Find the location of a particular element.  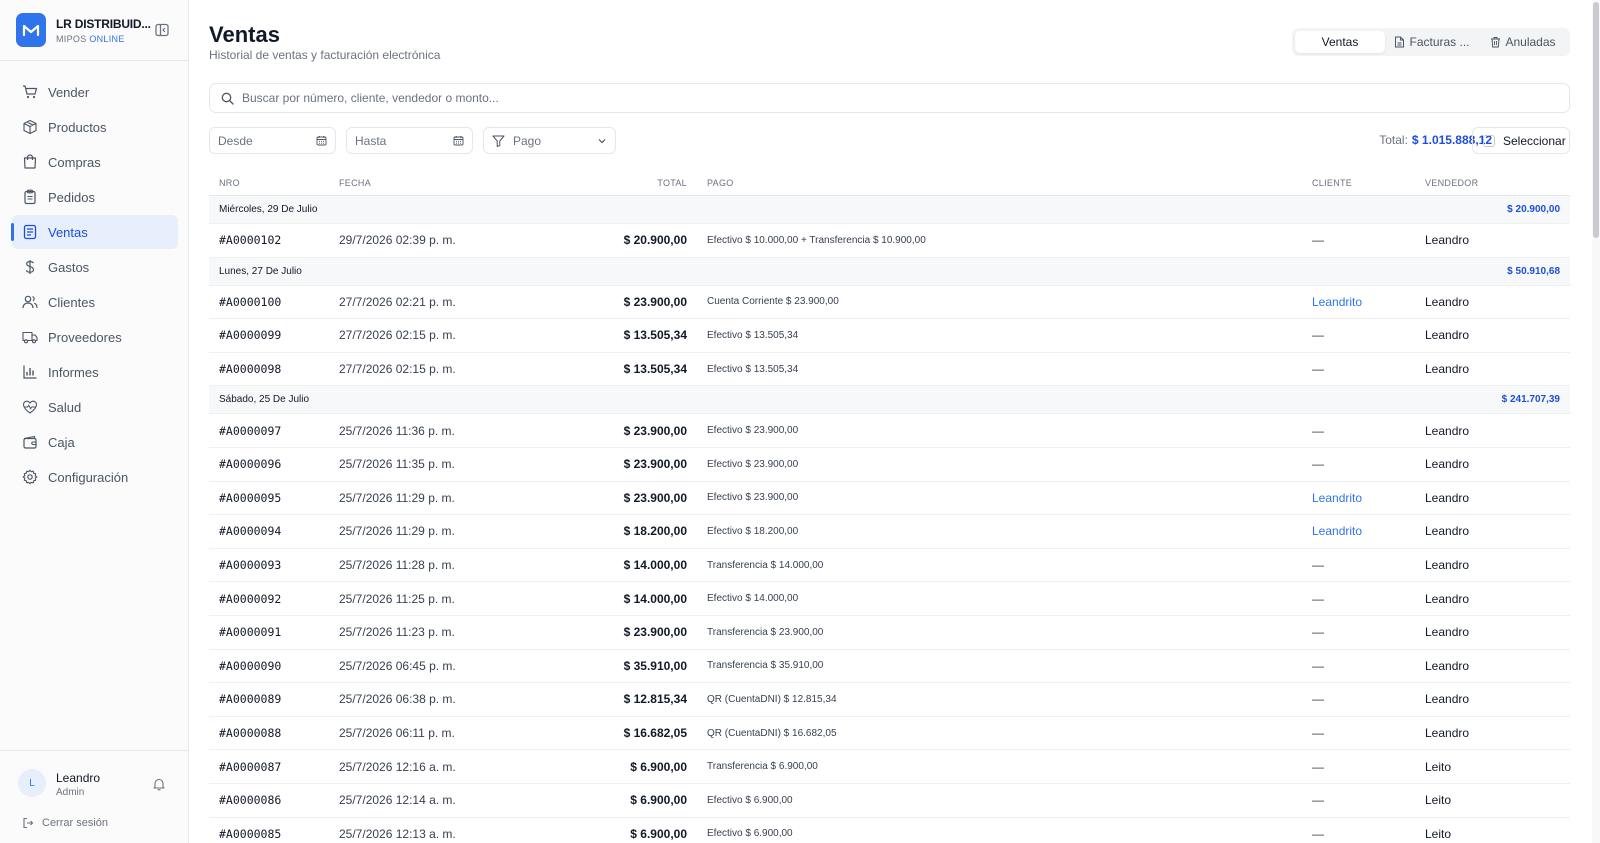

col-header-nro: NRO is located at coordinates (274, 183).